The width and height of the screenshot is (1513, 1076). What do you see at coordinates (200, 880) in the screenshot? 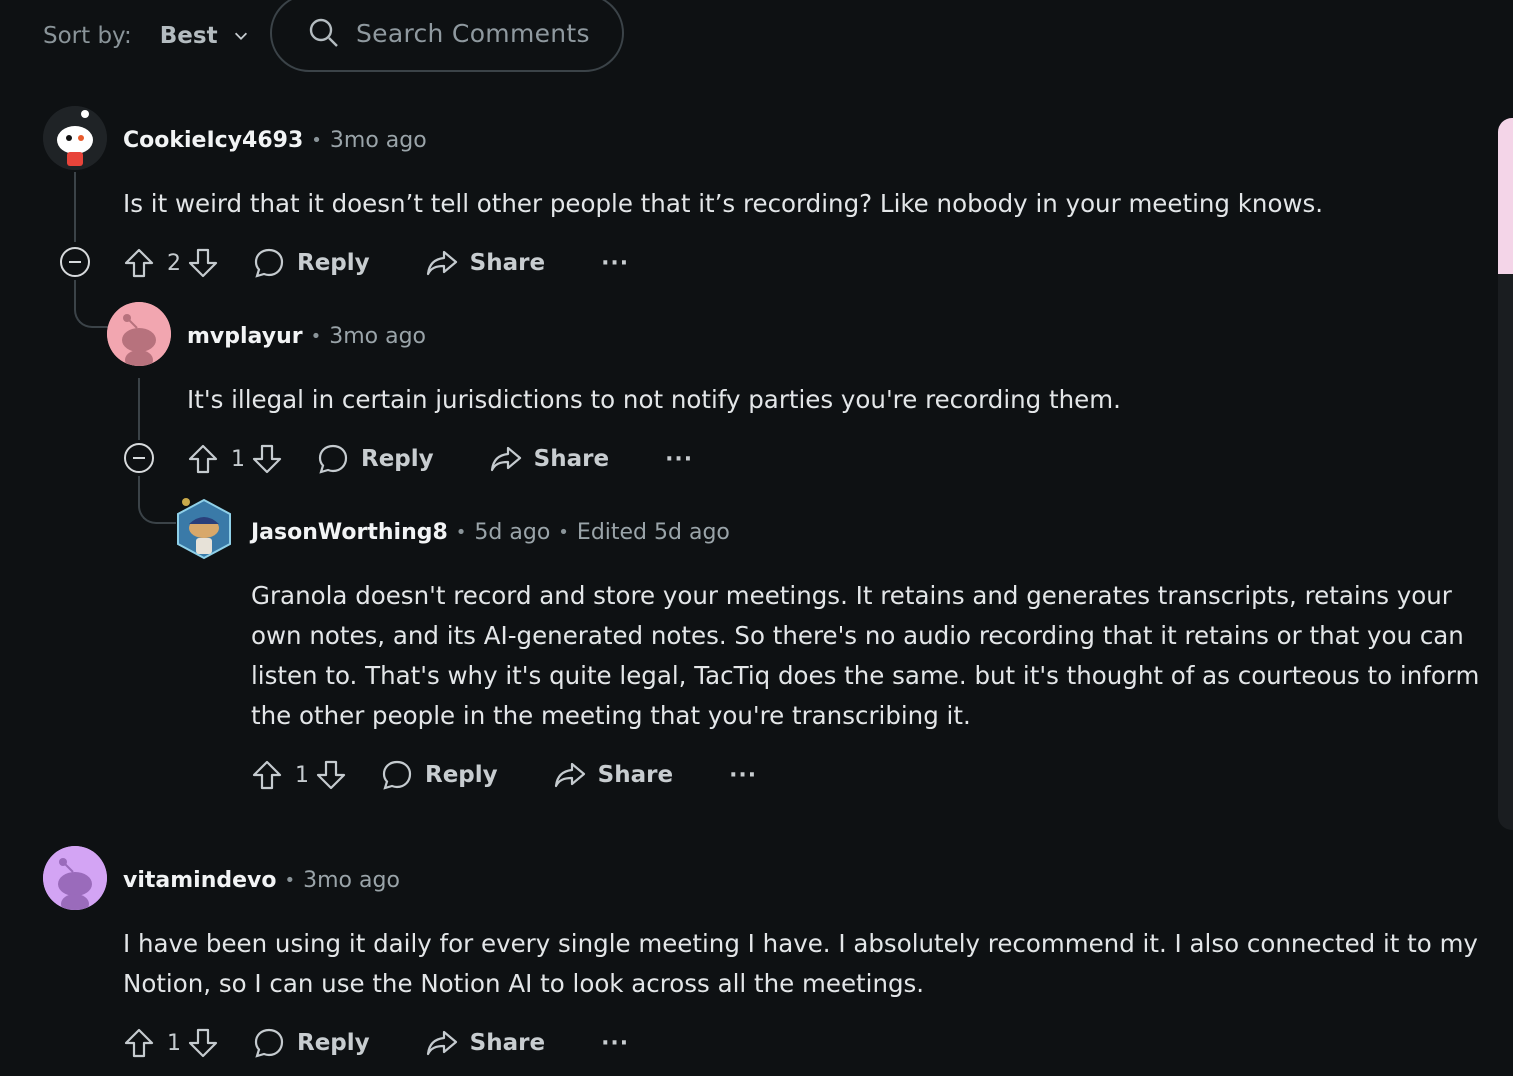
I see `username: vitamindevo` at bounding box center [200, 880].